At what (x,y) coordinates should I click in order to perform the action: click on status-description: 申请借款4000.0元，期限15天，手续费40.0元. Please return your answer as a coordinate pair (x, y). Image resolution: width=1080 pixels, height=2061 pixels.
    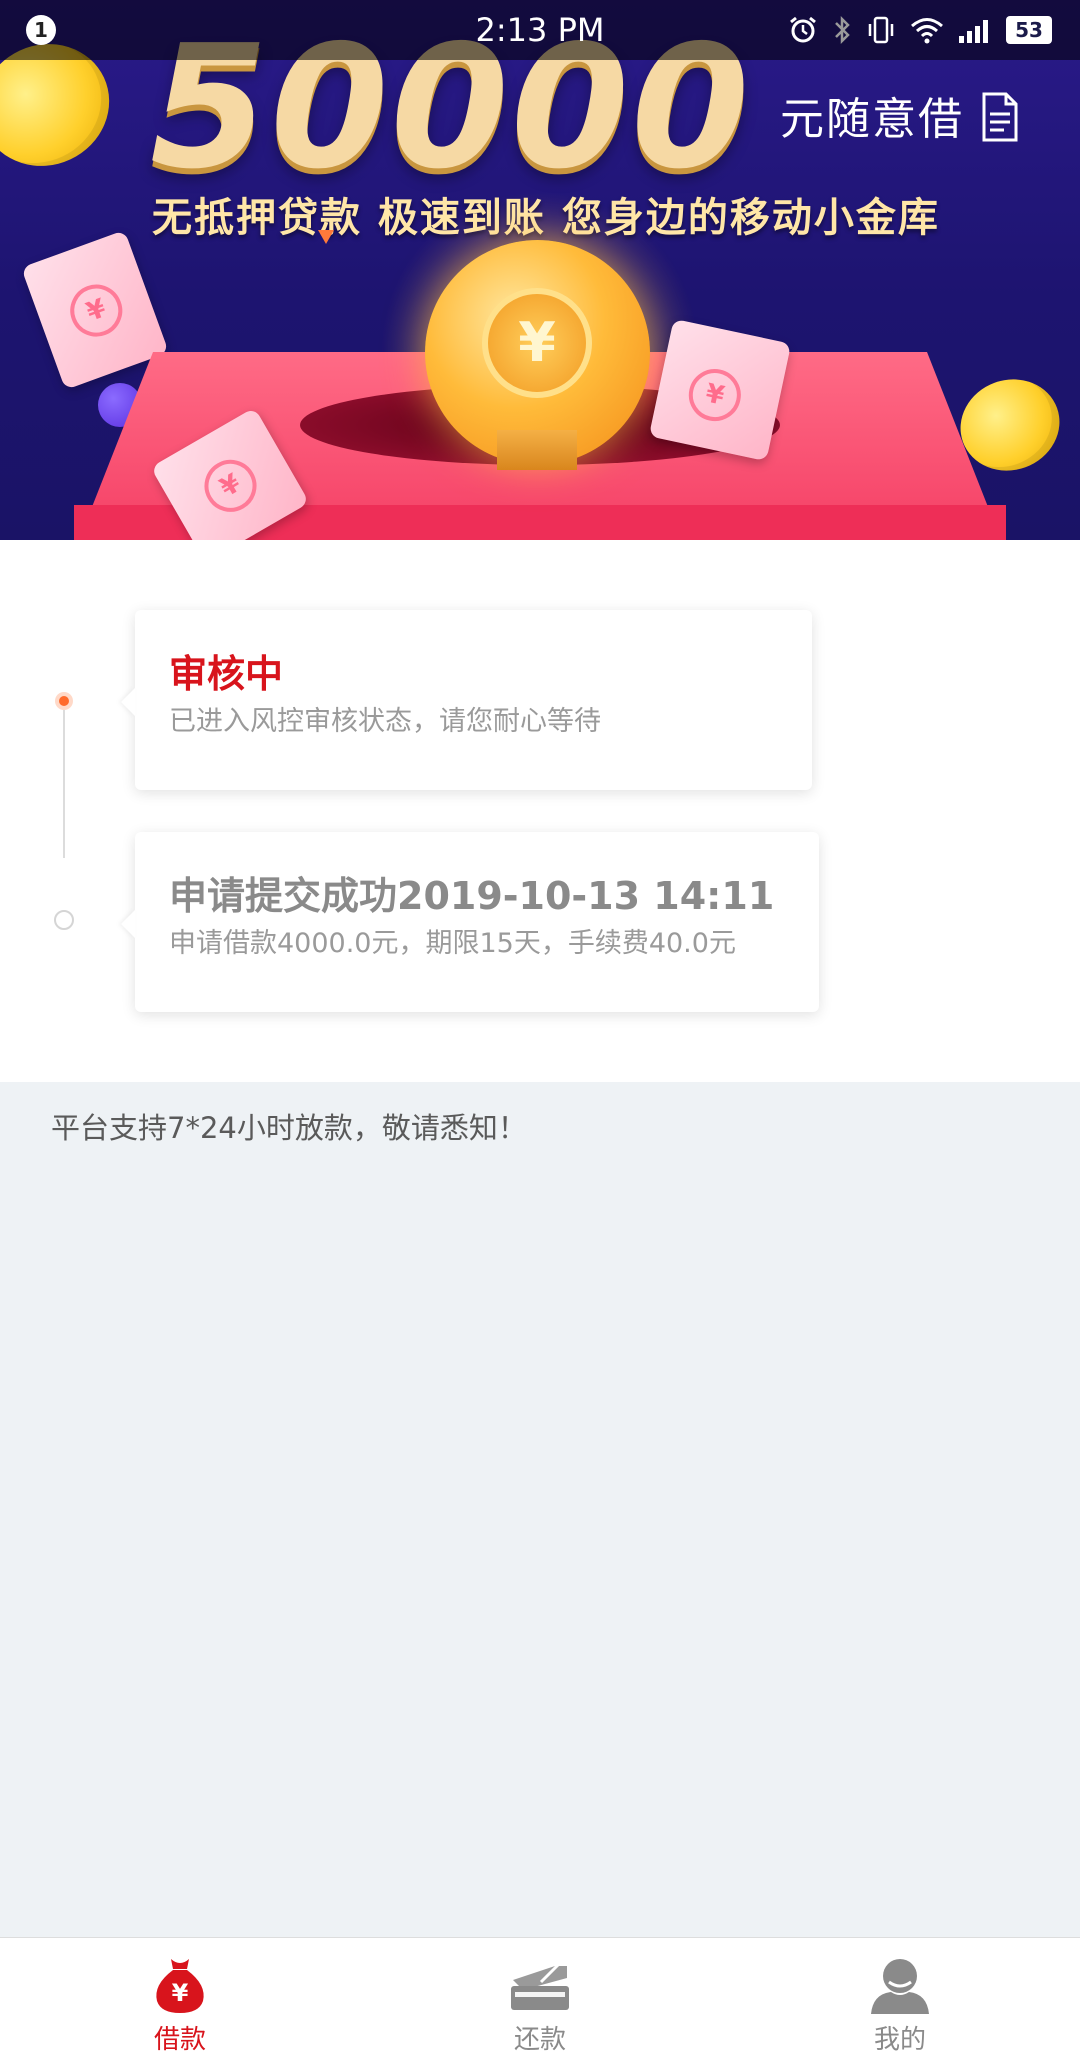
    Looking at the image, I should click on (452, 943).